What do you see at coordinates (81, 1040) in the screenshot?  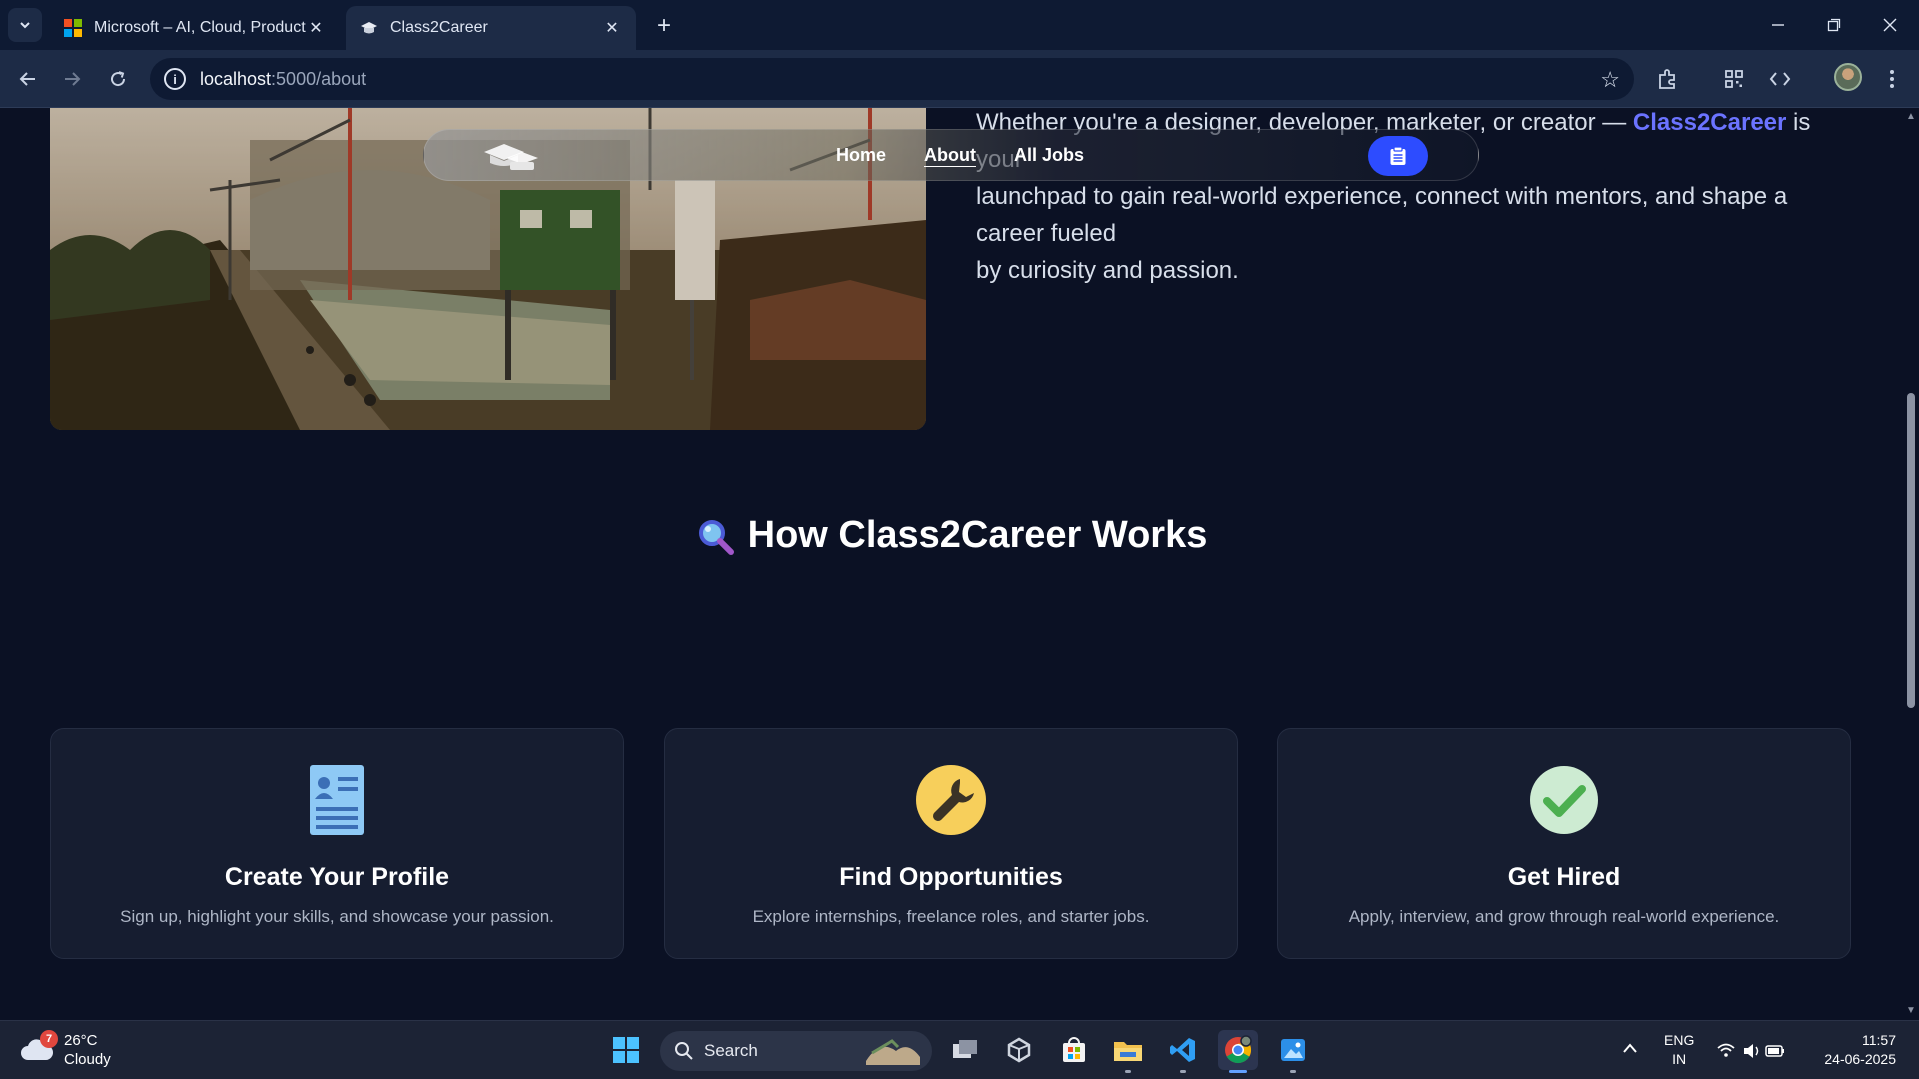 I see `weather-temp: 26°C` at bounding box center [81, 1040].